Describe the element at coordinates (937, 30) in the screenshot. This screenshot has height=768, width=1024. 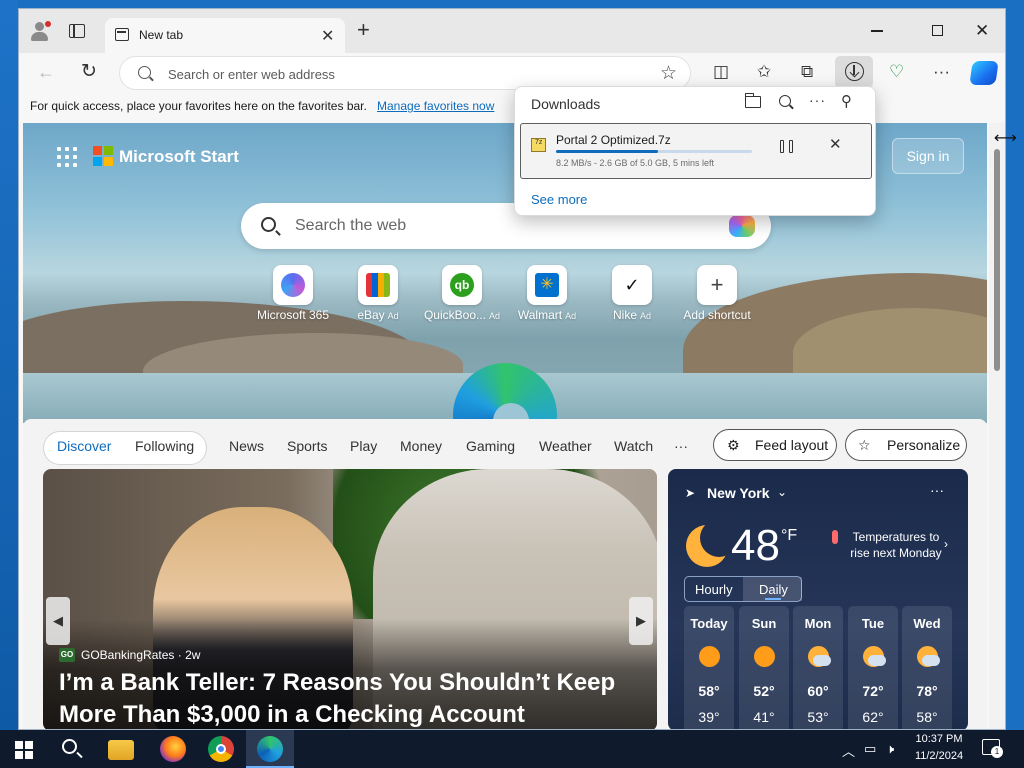
I see `maximize-button` at that location.